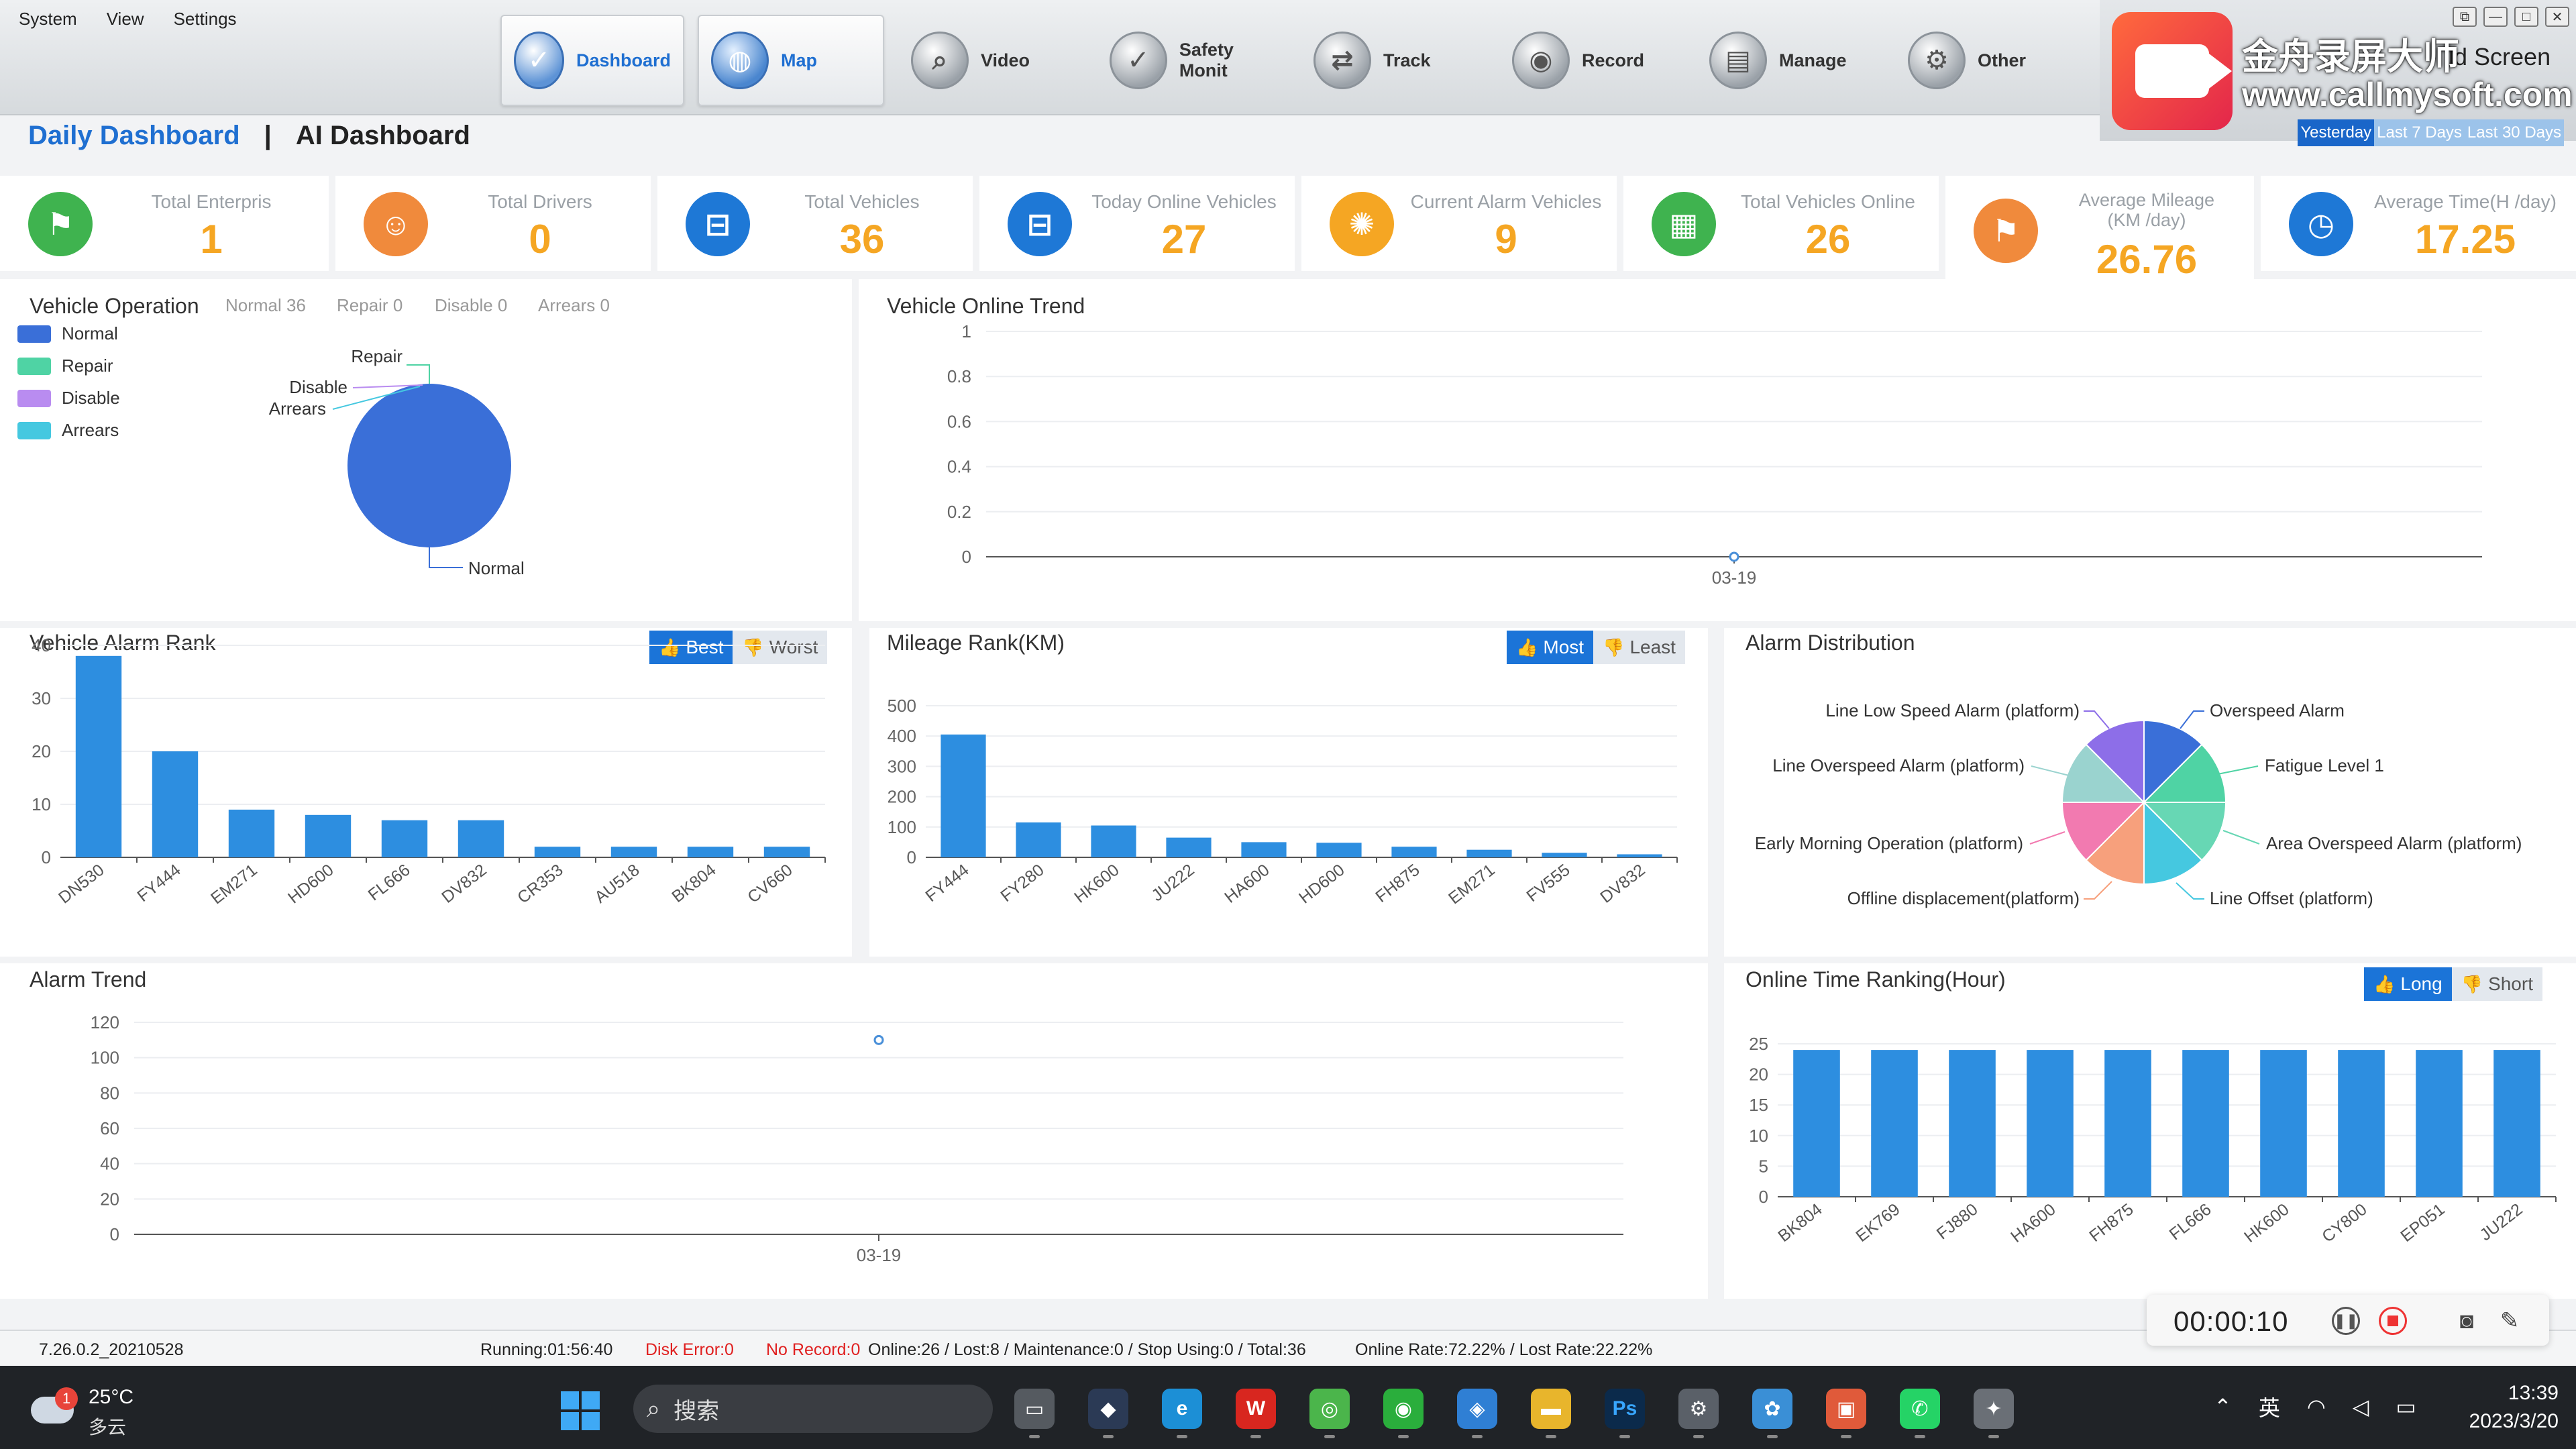  I want to click on leader-line, so click(2097, 719).